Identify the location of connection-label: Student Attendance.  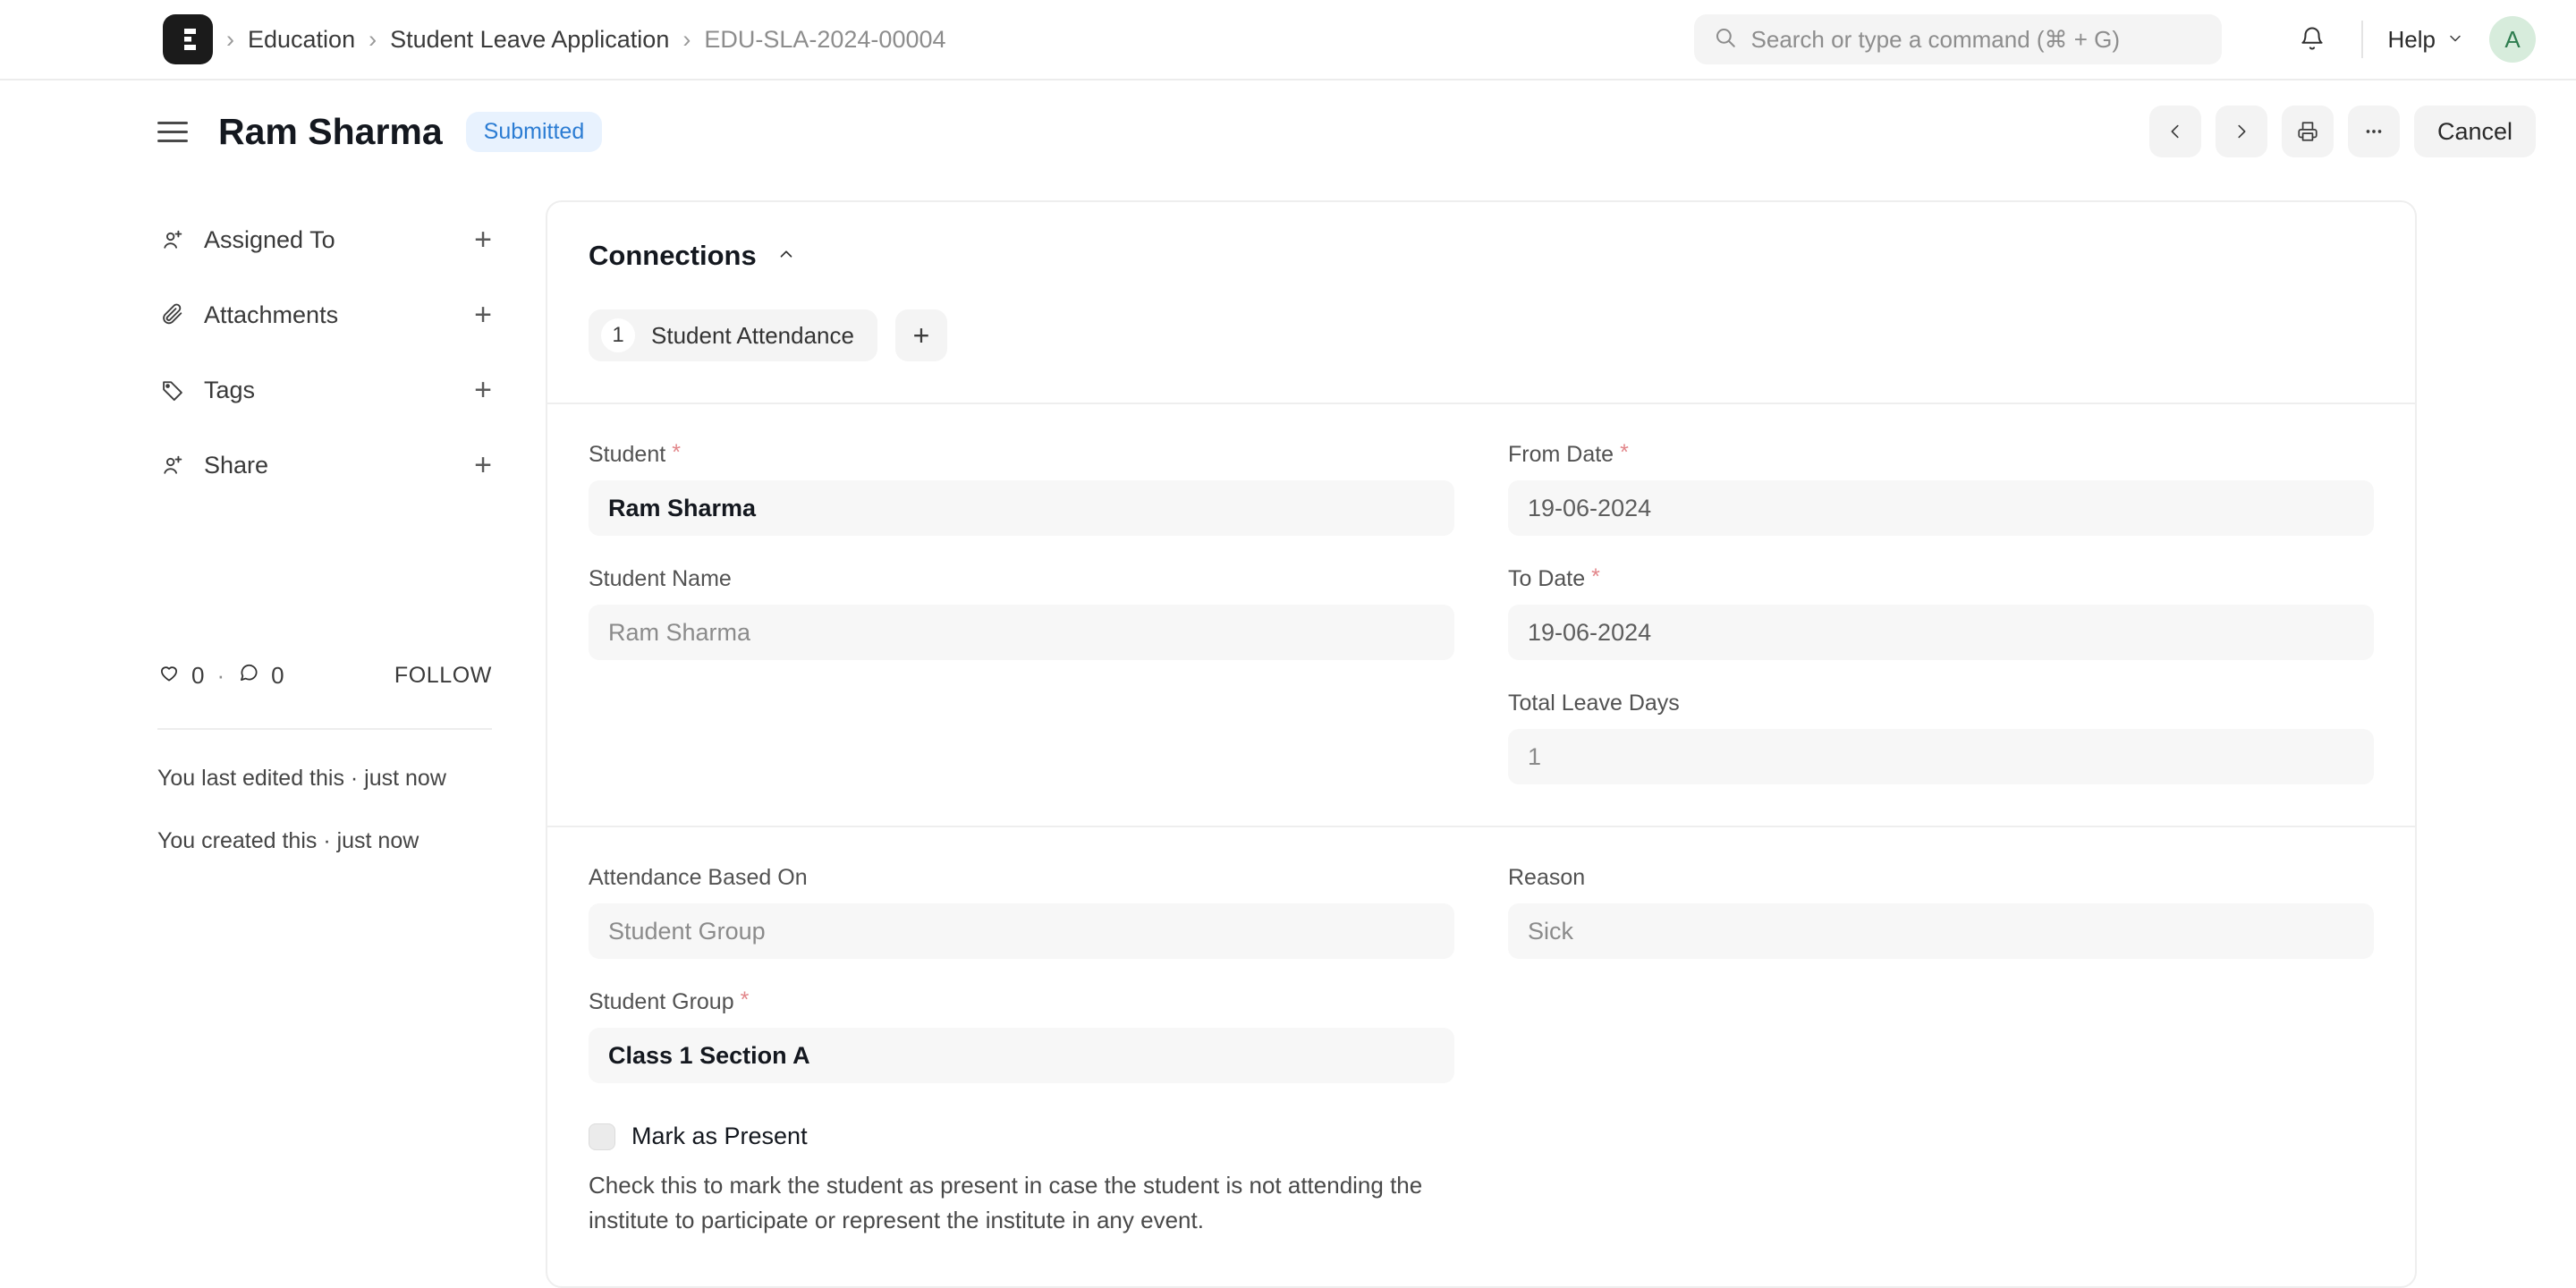
(752, 335).